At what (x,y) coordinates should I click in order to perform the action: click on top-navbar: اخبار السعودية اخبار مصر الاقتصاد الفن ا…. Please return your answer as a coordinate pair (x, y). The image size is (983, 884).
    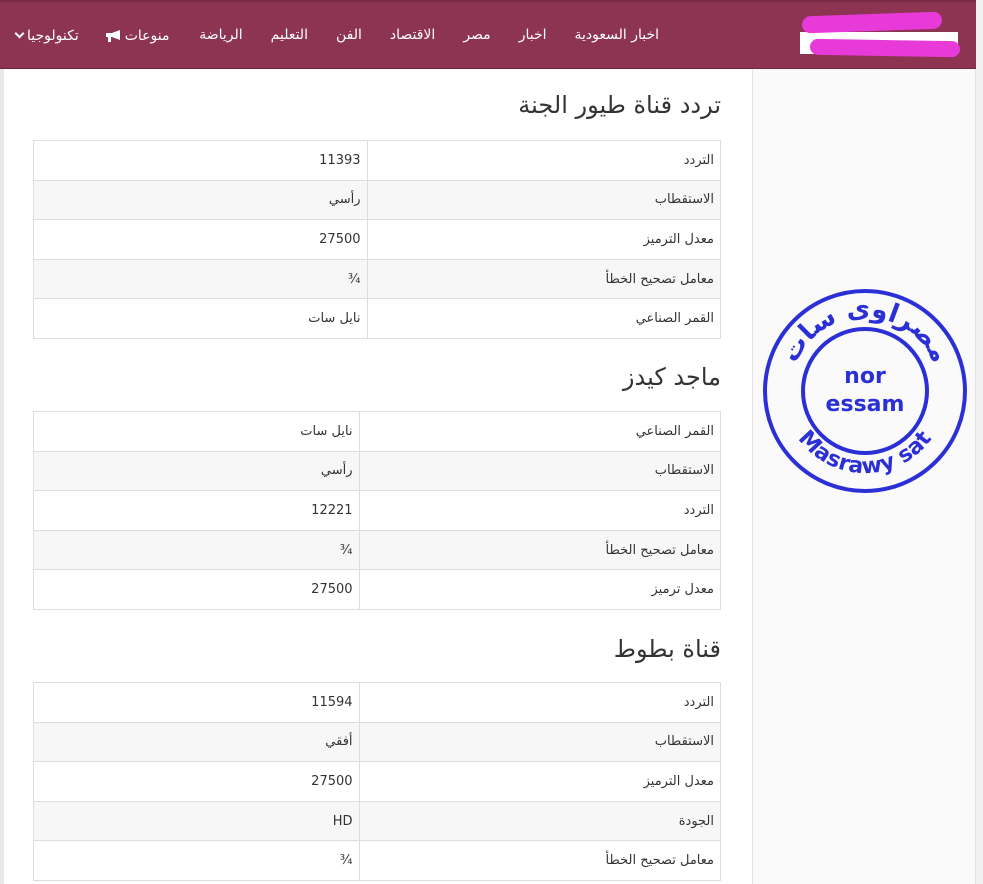
    Looking at the image, I should click on (488, 34).